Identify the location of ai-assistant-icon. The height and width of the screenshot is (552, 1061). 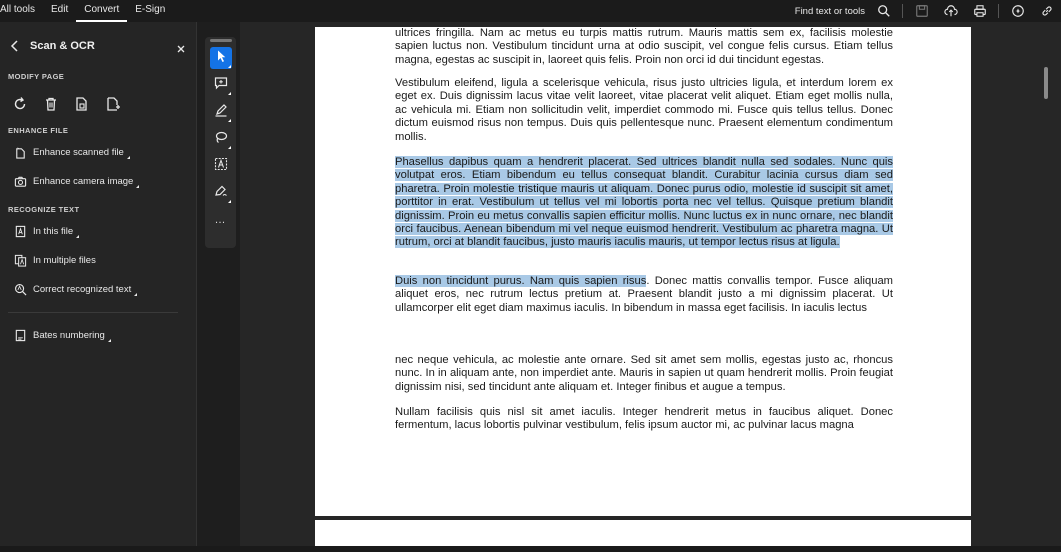
(1017, 11).